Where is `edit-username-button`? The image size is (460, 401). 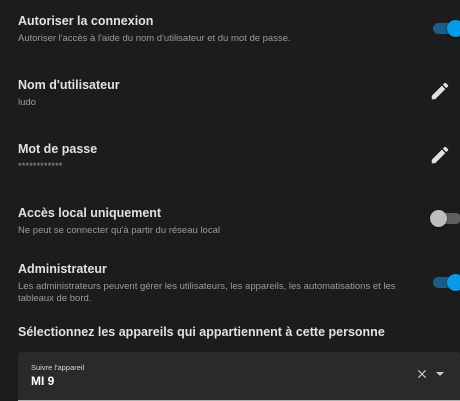
edit-username-button is located at coordinates (440, 91).